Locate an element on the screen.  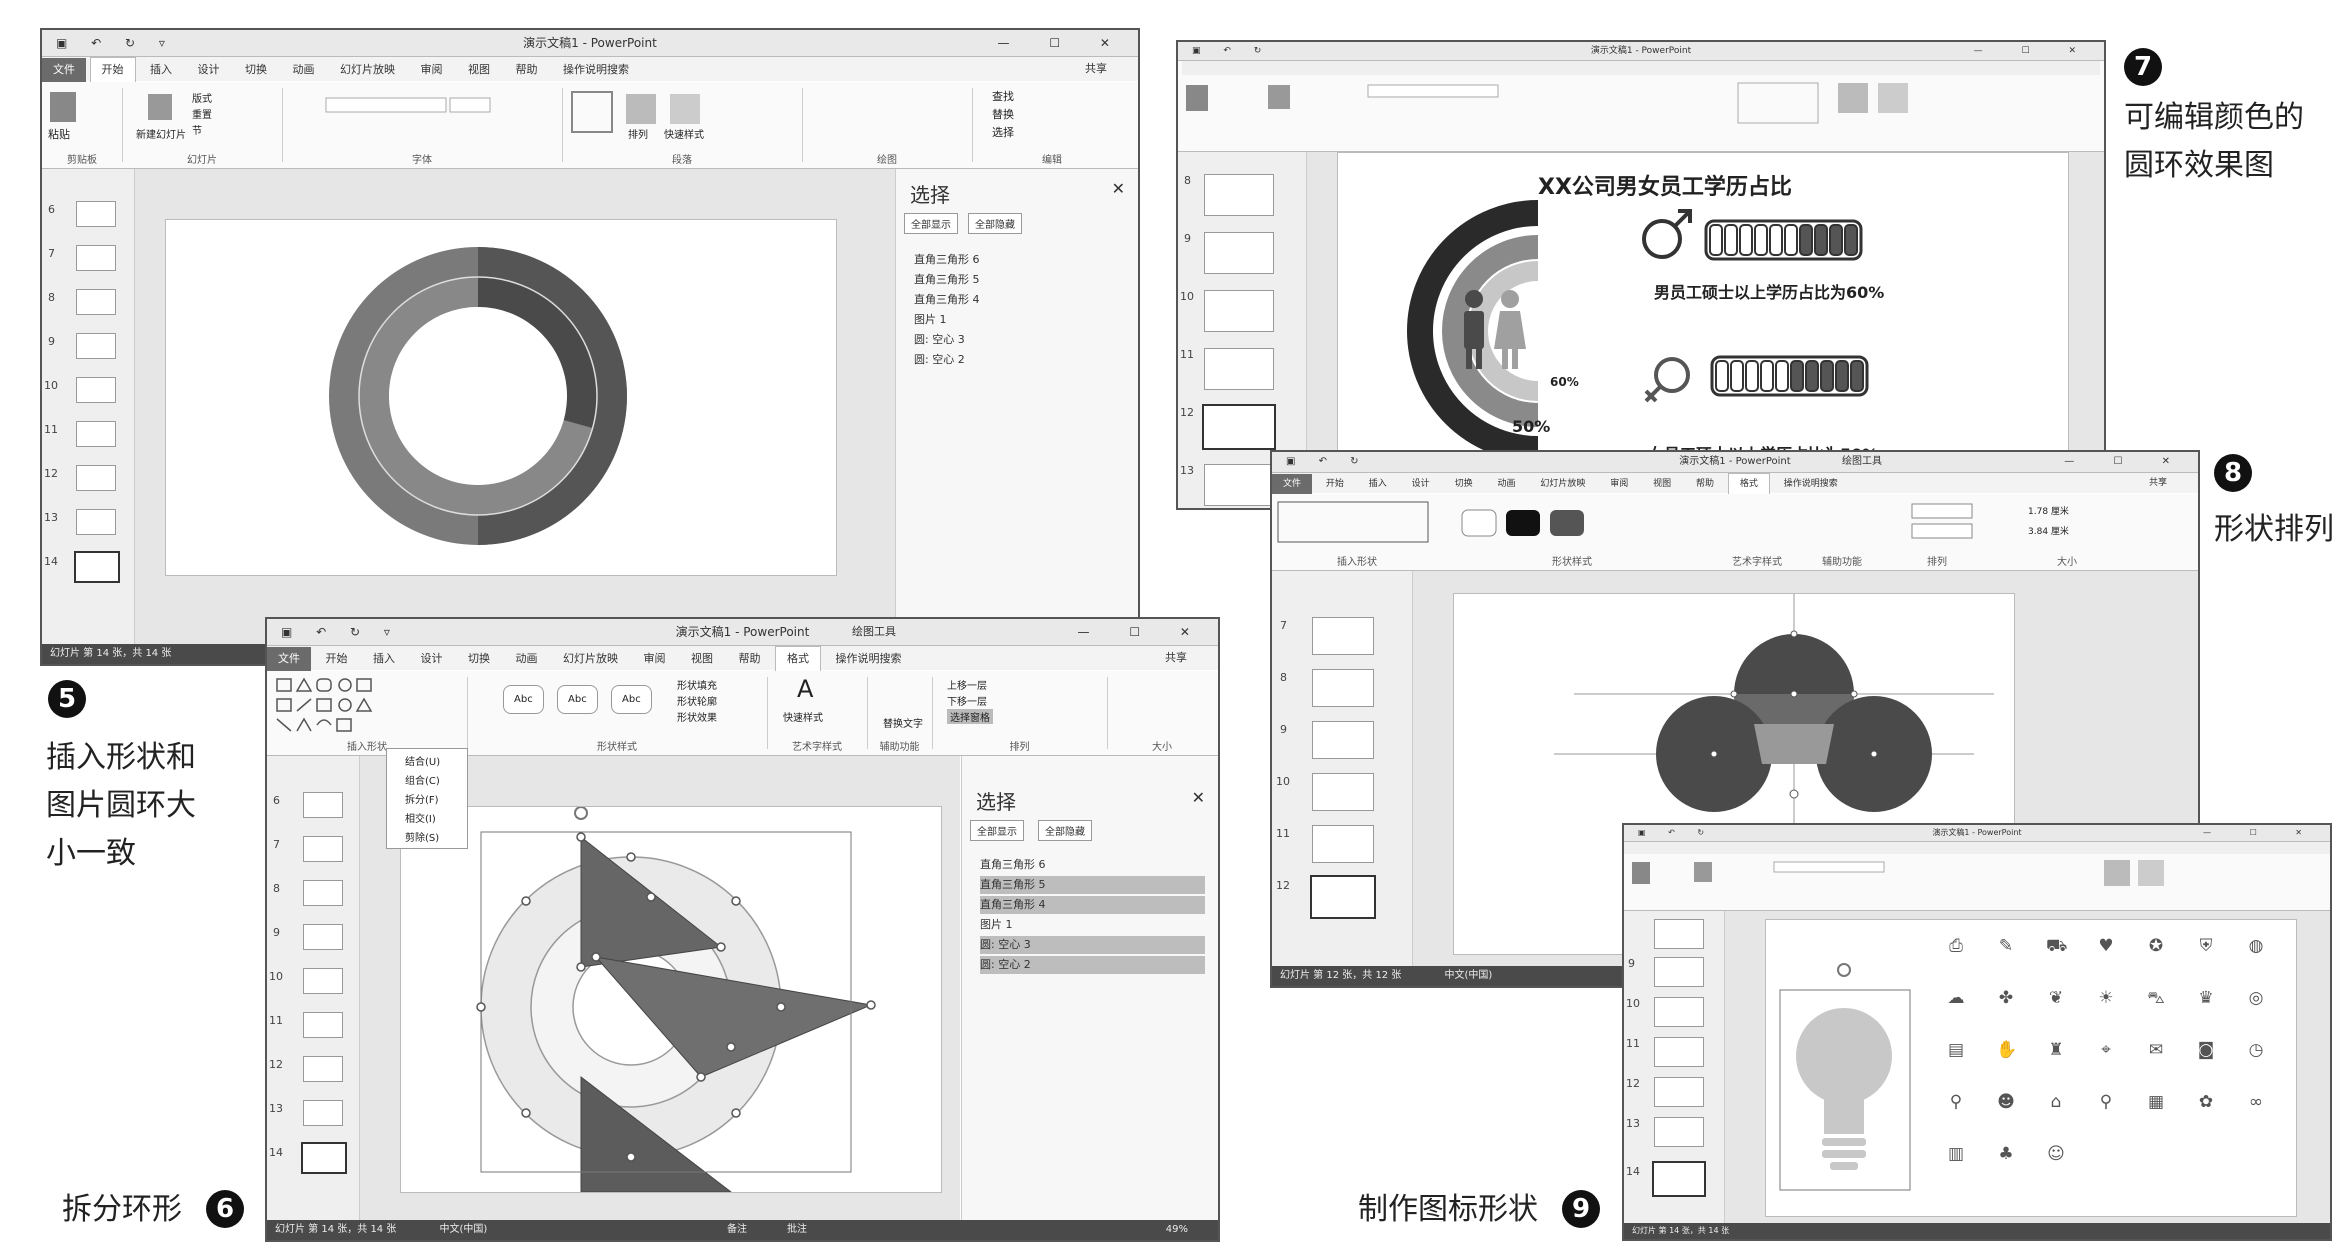
tab-transitions: 切换 is located at coordinates (479, 659).